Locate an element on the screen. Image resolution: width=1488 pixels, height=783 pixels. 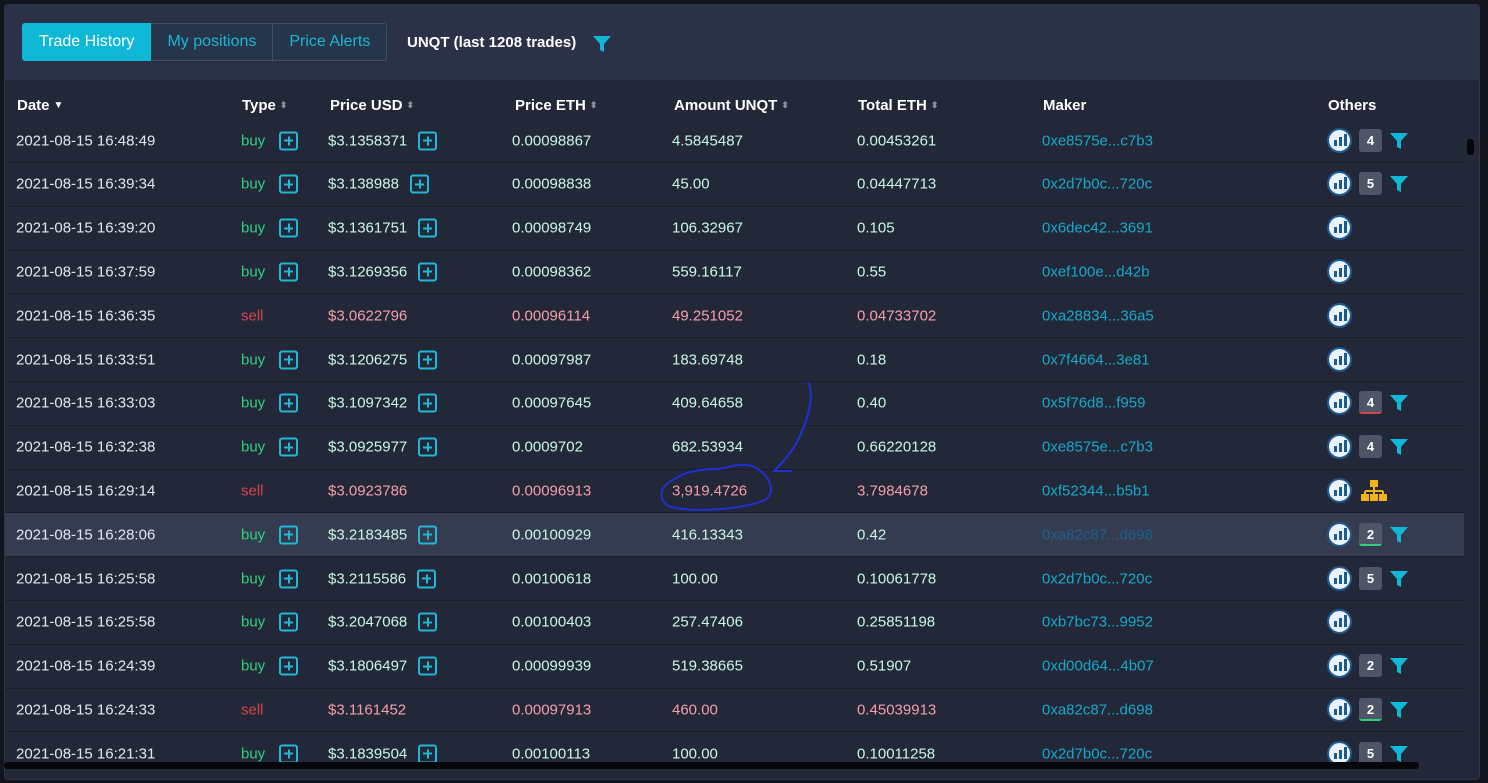
col-date: Date ▼ is located at coordinates (40, 105).